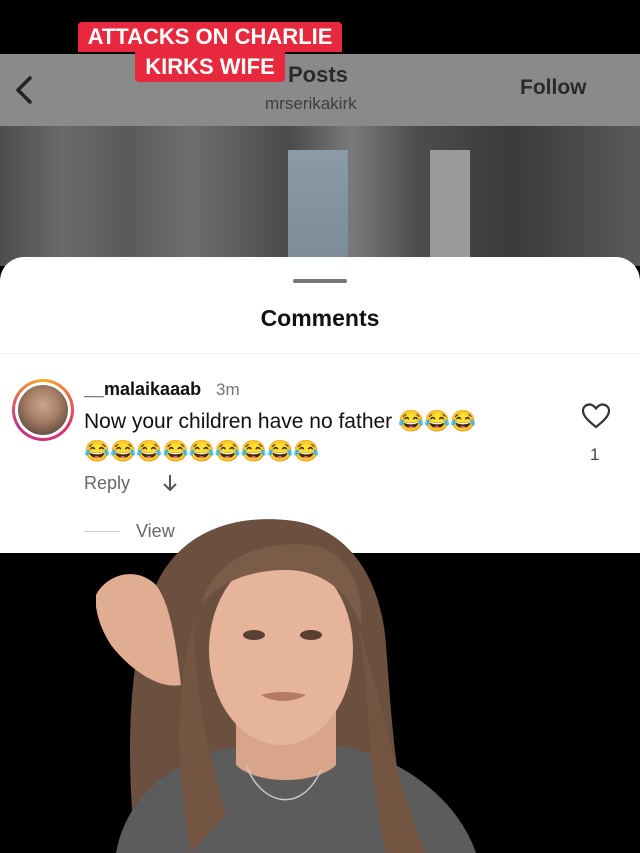 The height and width of the screenshot is (853, 640). Describe the element at coordinates (107, 483) in the screenshot. I see `reply-button: Reply` at that location.